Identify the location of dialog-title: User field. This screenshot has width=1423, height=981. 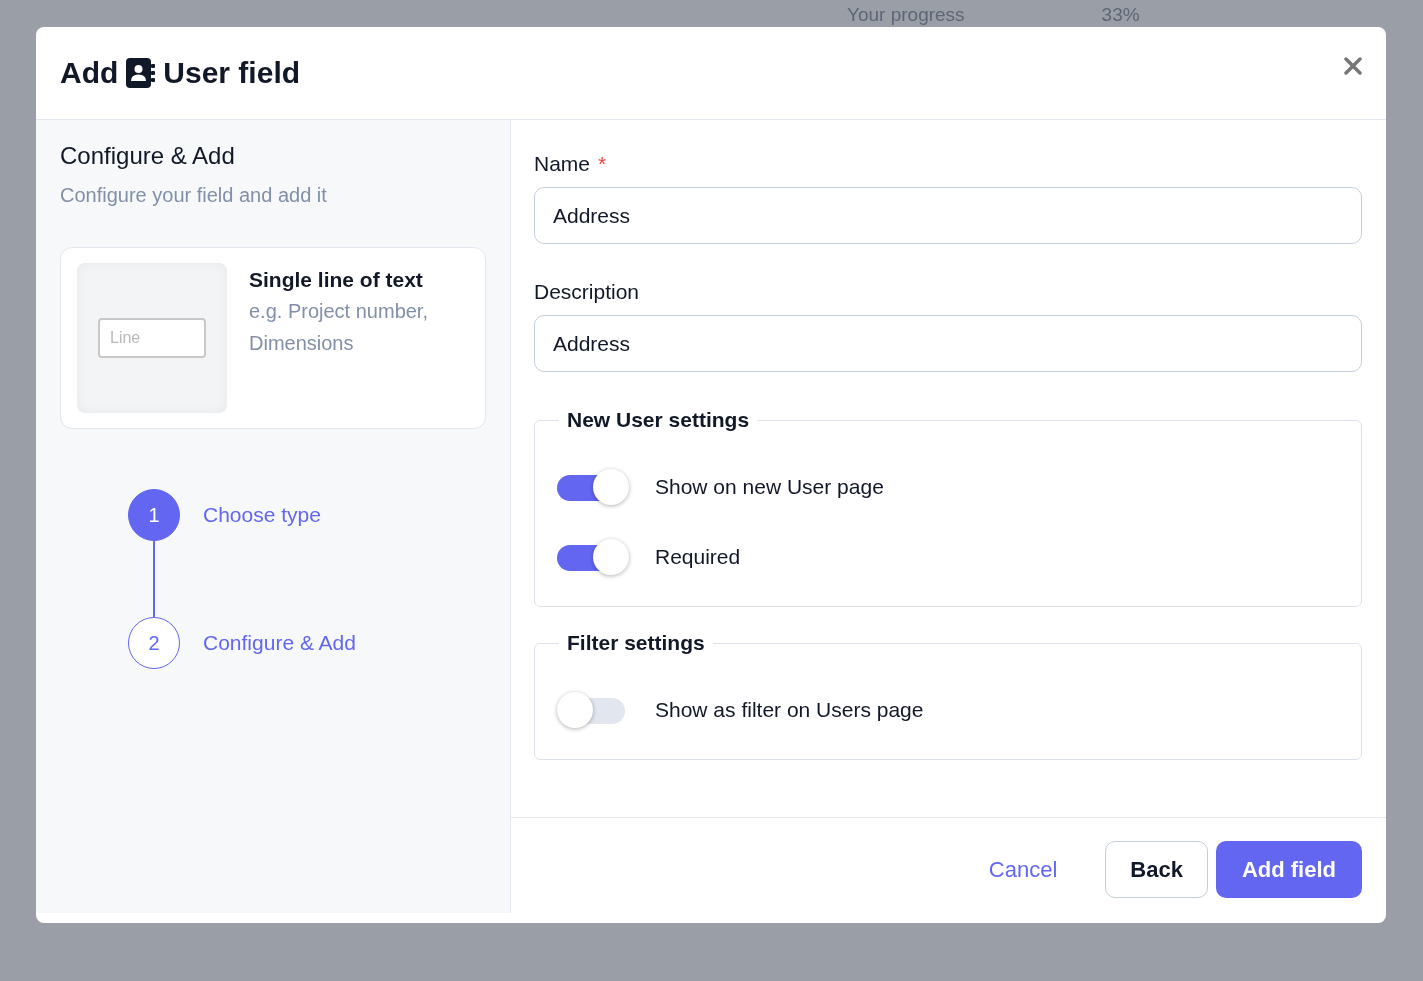
(232, 73).